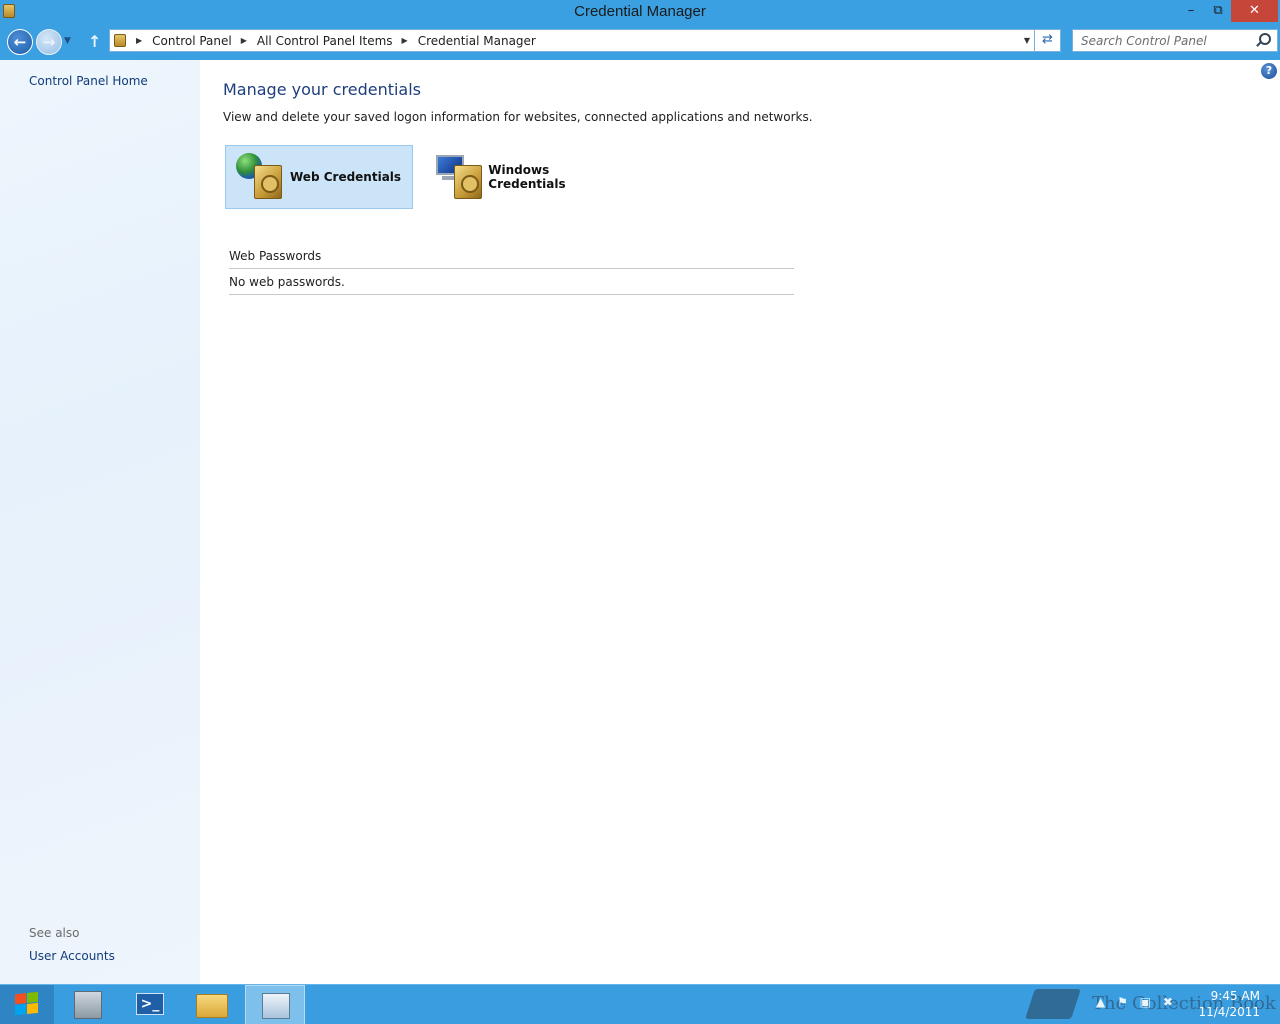 The width and height of the screenshot is (1280, 1024). I want to click on up-arrow-icon: ↑, so click(94, 41).